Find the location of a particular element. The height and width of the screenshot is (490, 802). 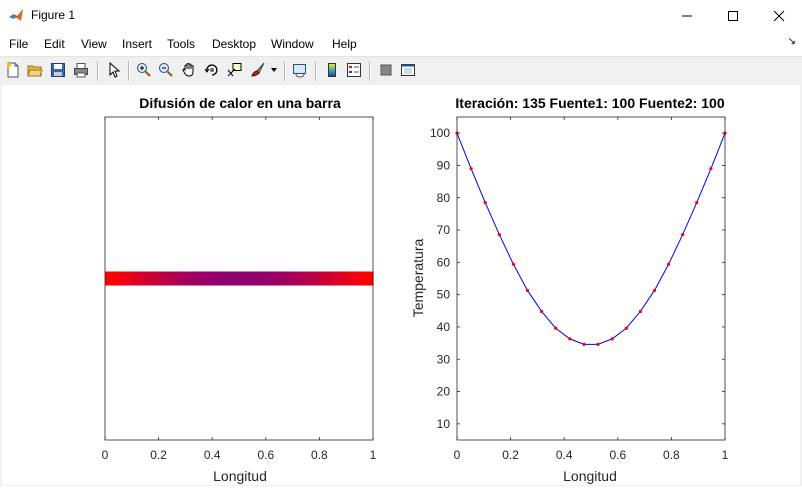

data-cursor-button is located at coordinates (235, 70).